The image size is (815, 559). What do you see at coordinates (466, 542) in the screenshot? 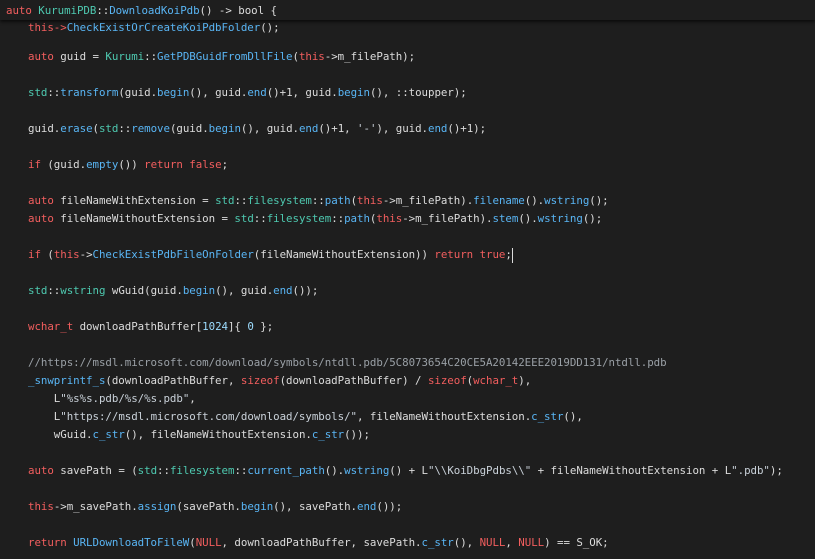
I see `code-token-default: (),` at bounding box center [466, 542].